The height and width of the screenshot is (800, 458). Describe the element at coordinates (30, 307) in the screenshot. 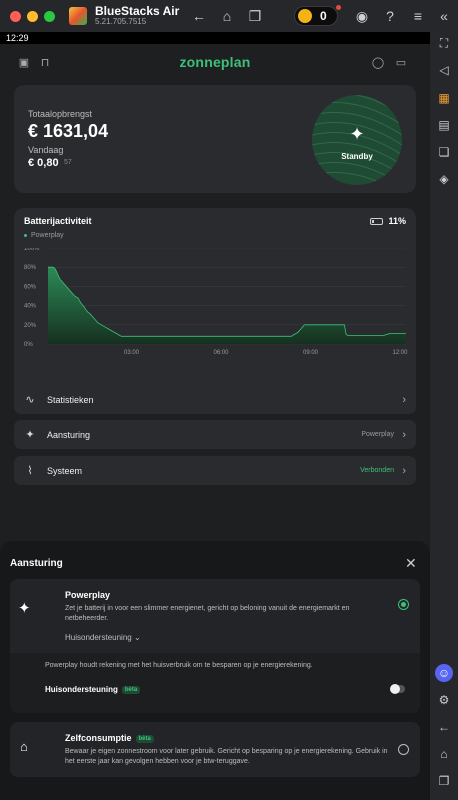

I see `y-tick-label: 40%` at that location.